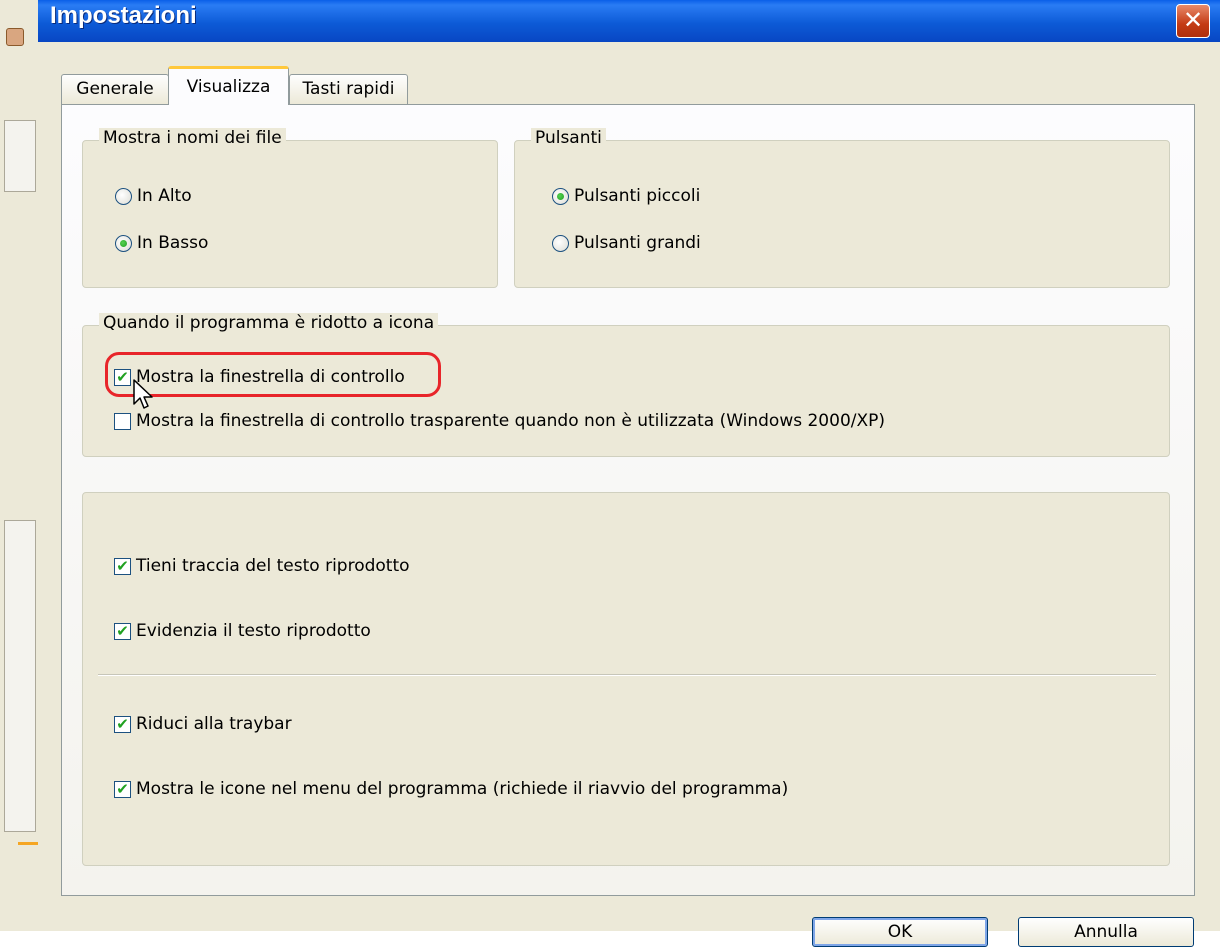  I want to click on checkbox-label: Tieni traccia del testo riprodotto, so click(273, 566).